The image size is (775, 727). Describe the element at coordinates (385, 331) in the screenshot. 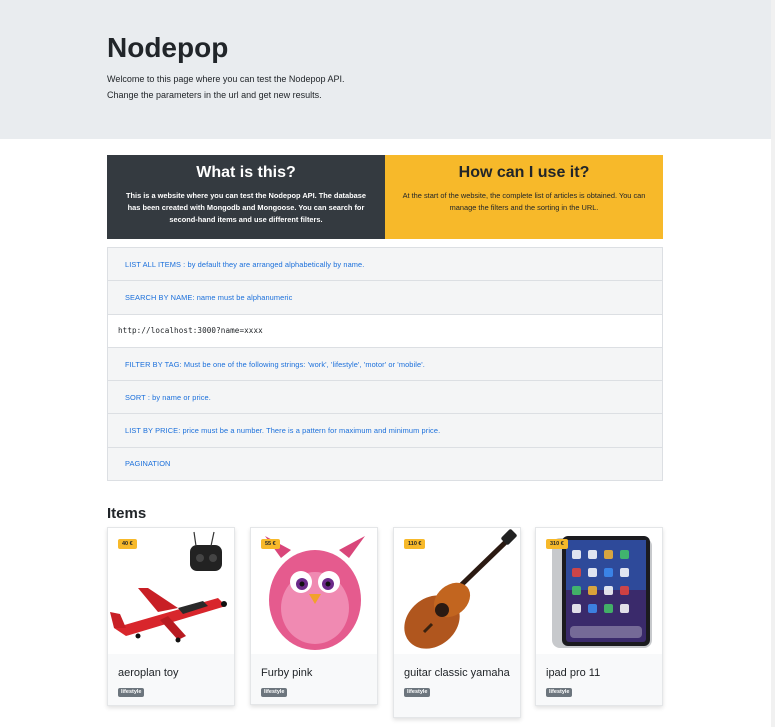

I see `search-example-url: http://localhost:3000?name=xxxx` at that location.